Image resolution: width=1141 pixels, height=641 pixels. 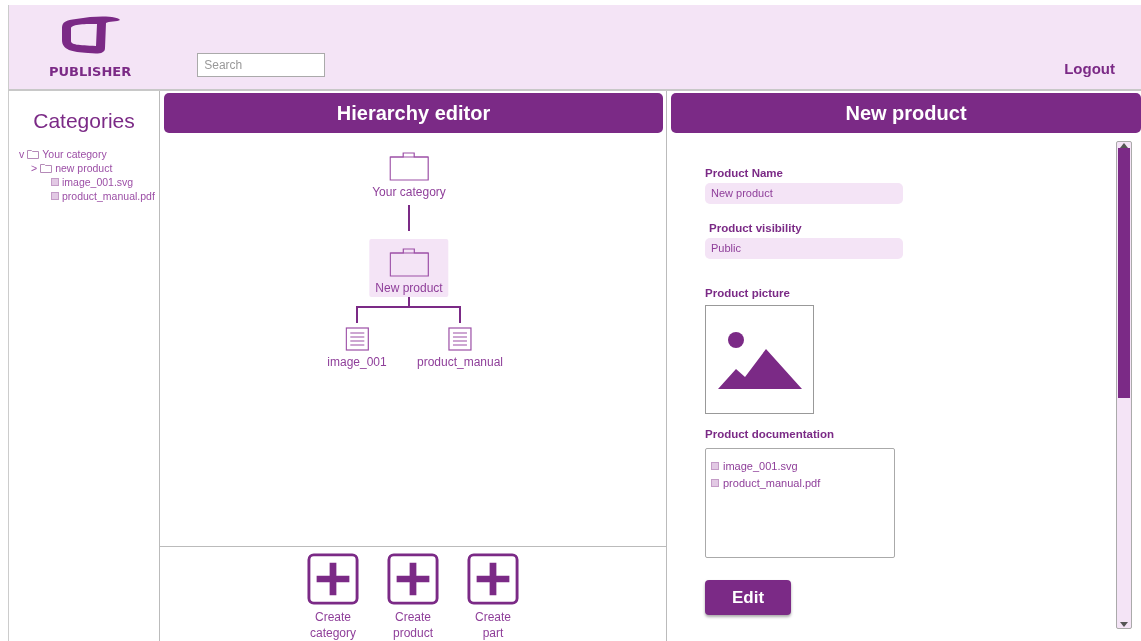 I want to click on tree-node: New product, so click(x=409, y=268).